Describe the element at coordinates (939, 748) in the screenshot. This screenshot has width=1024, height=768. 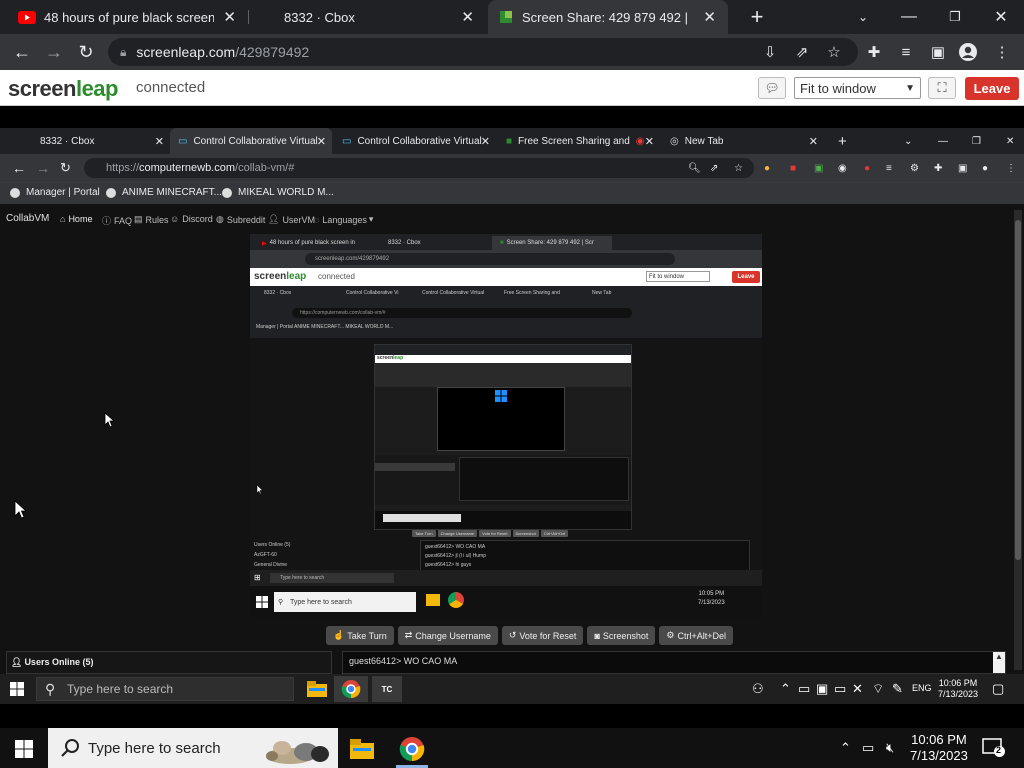
I see `clock: 10:06 PM 7/13/2023` at that location.